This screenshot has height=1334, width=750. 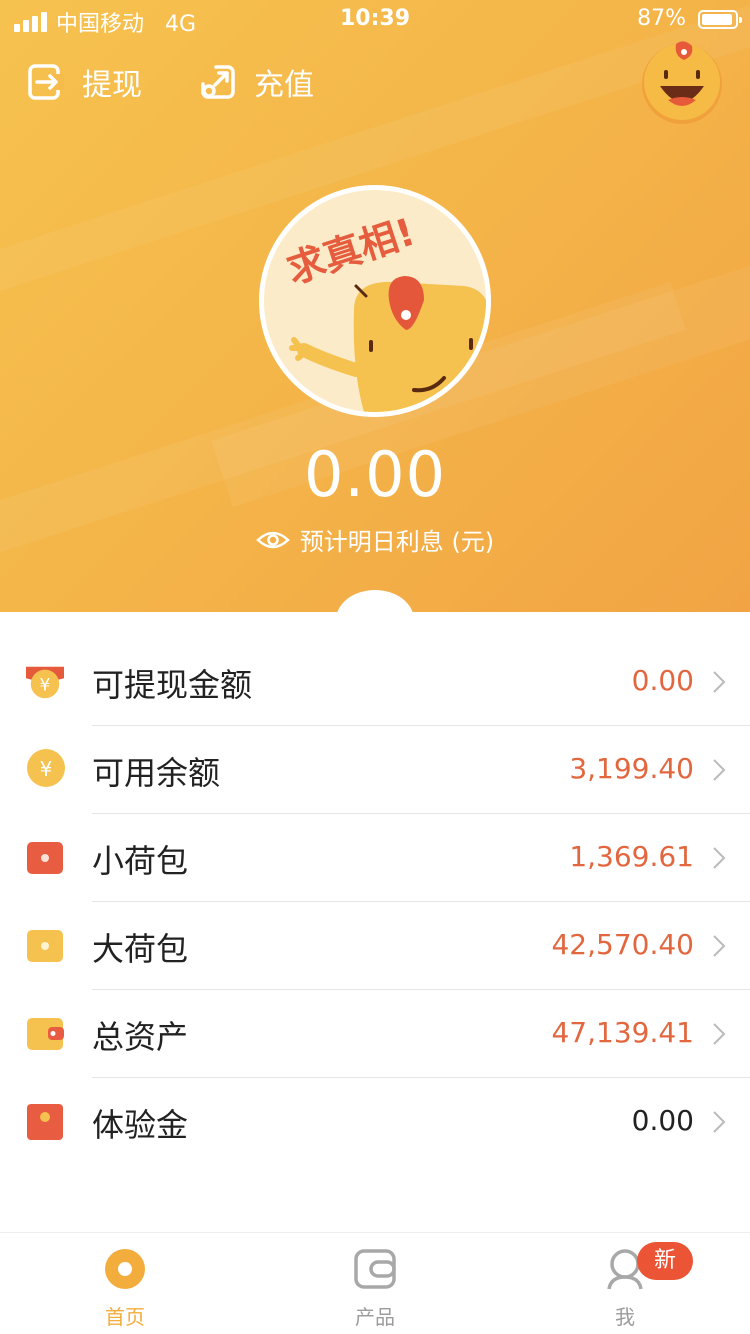 What do you see at coordinates (140, 1037) in the screenshot?
I see `list-item-label: 总资产` at bounding box center [140, 1037].